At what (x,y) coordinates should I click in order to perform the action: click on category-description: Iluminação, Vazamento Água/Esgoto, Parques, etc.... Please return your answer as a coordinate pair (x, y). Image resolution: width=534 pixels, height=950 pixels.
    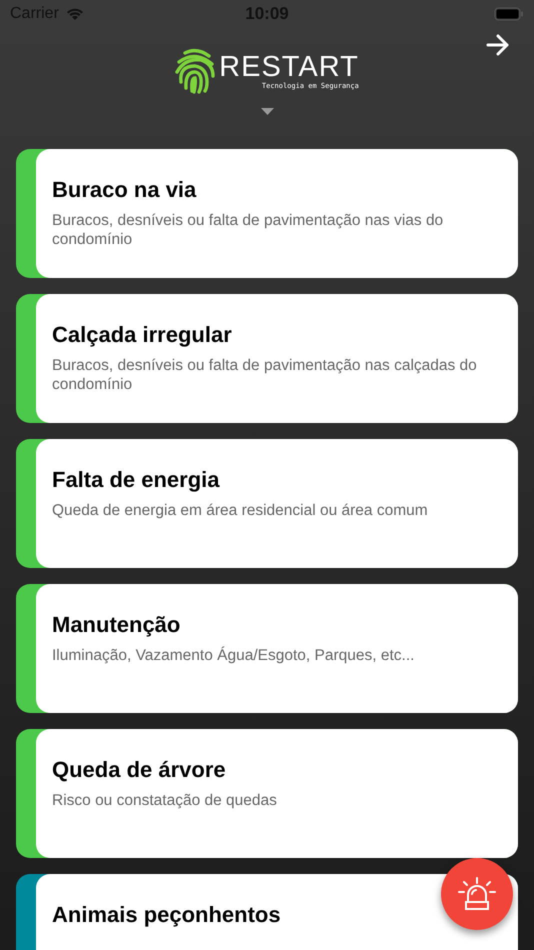
    Looking at the image, I should click on (234, 655).